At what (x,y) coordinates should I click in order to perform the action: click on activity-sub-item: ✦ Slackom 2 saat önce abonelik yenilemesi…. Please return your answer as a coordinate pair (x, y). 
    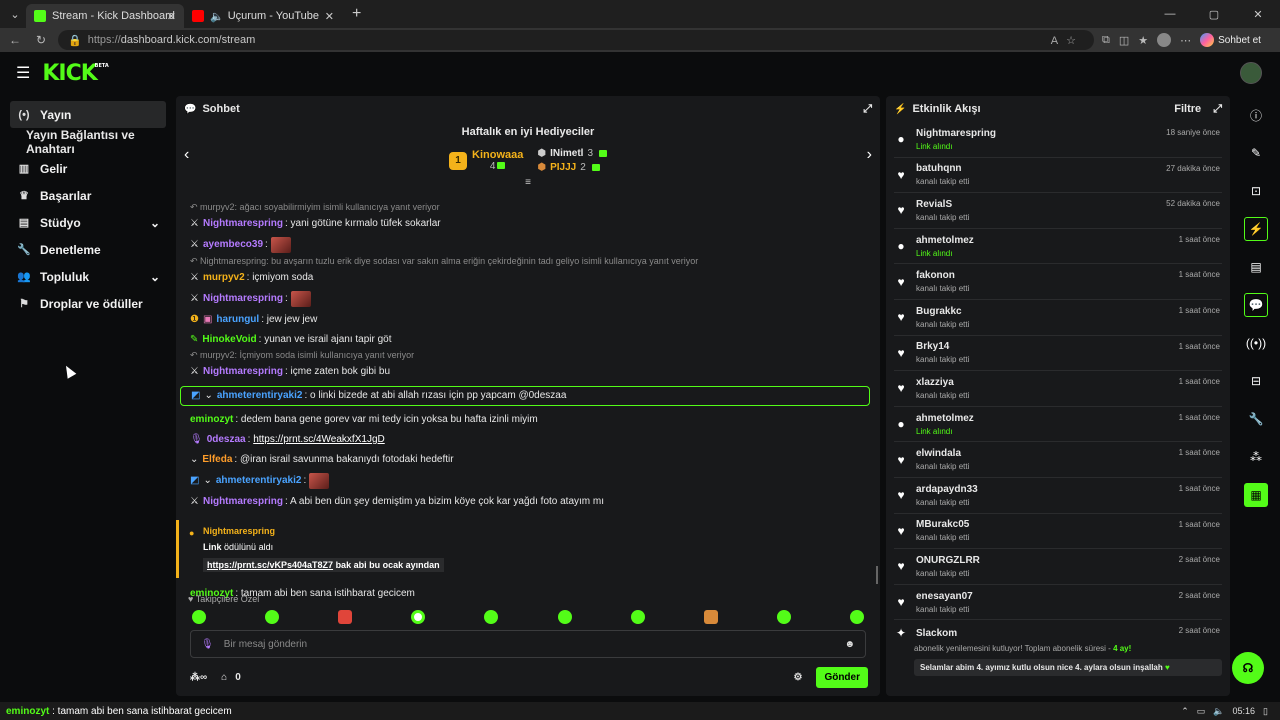
    Looking at the image, I should click on (1058, 651).